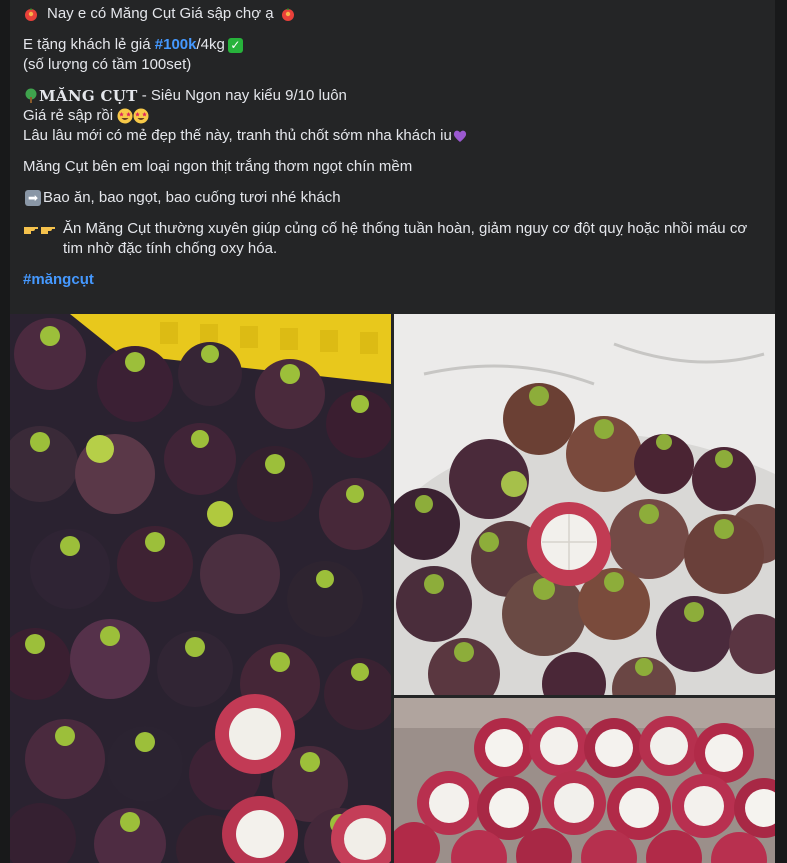  Describe the element at coordinates (395, 14) in the screenshot. I see `post-line-1: Nay e có Măng Cụt Giá sập chợ ạ` at that location.